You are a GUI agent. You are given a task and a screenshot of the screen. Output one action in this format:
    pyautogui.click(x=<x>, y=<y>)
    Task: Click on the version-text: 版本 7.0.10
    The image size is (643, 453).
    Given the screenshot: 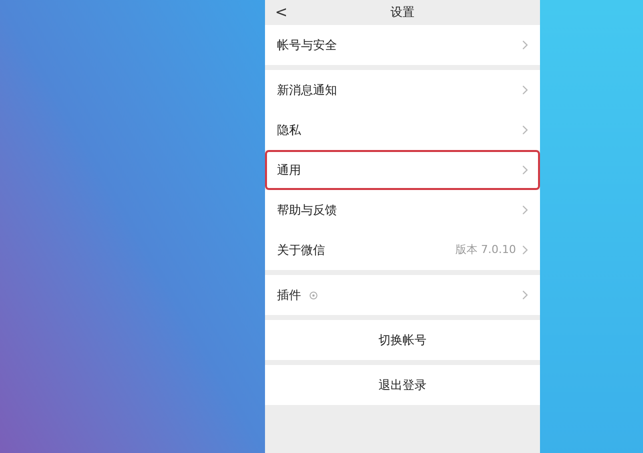 What is the action you would take?
    pyautogui.click(x=486, y=250)
    